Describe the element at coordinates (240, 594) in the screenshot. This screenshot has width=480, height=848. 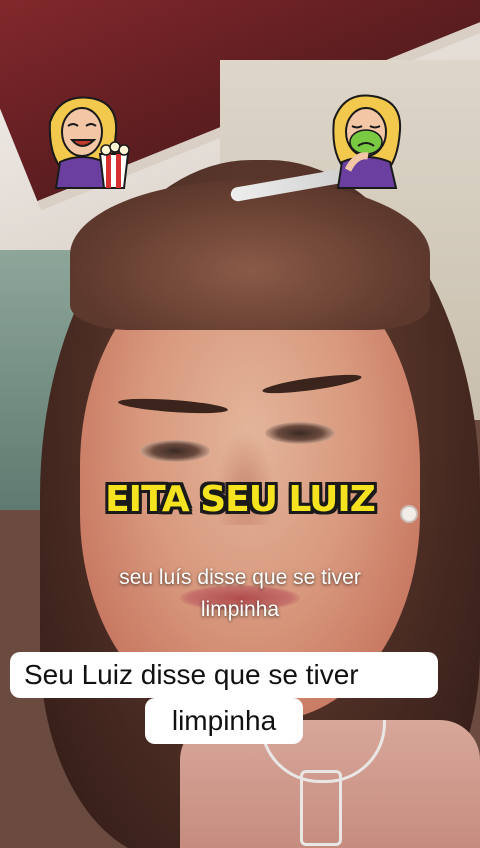
I see `subtitle-caption: seu luís disse que se tiver limpinha` at that location.